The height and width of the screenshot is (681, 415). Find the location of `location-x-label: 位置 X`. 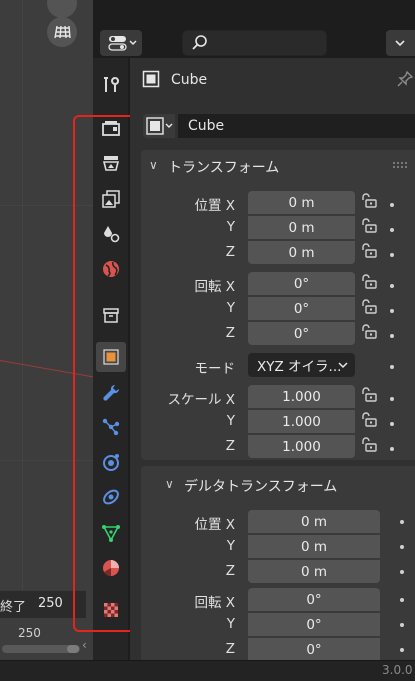

location-x-label: 位置 X is located at coordinates (214, 206).